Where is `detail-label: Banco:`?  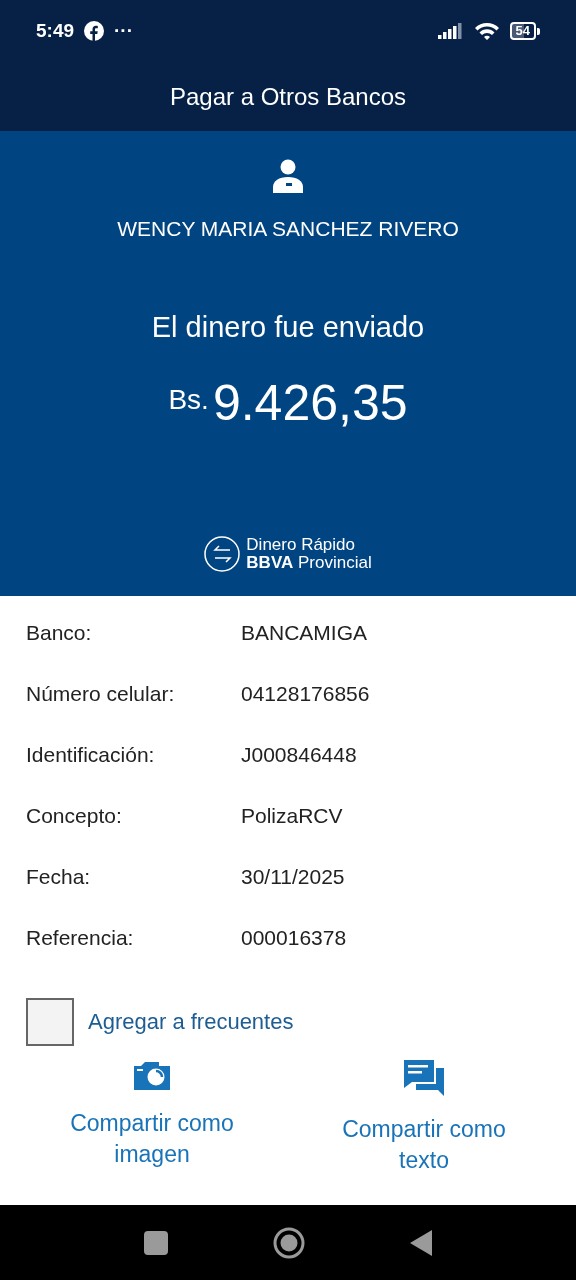
detail-label: Banco: is located at coordinates (59, 632).